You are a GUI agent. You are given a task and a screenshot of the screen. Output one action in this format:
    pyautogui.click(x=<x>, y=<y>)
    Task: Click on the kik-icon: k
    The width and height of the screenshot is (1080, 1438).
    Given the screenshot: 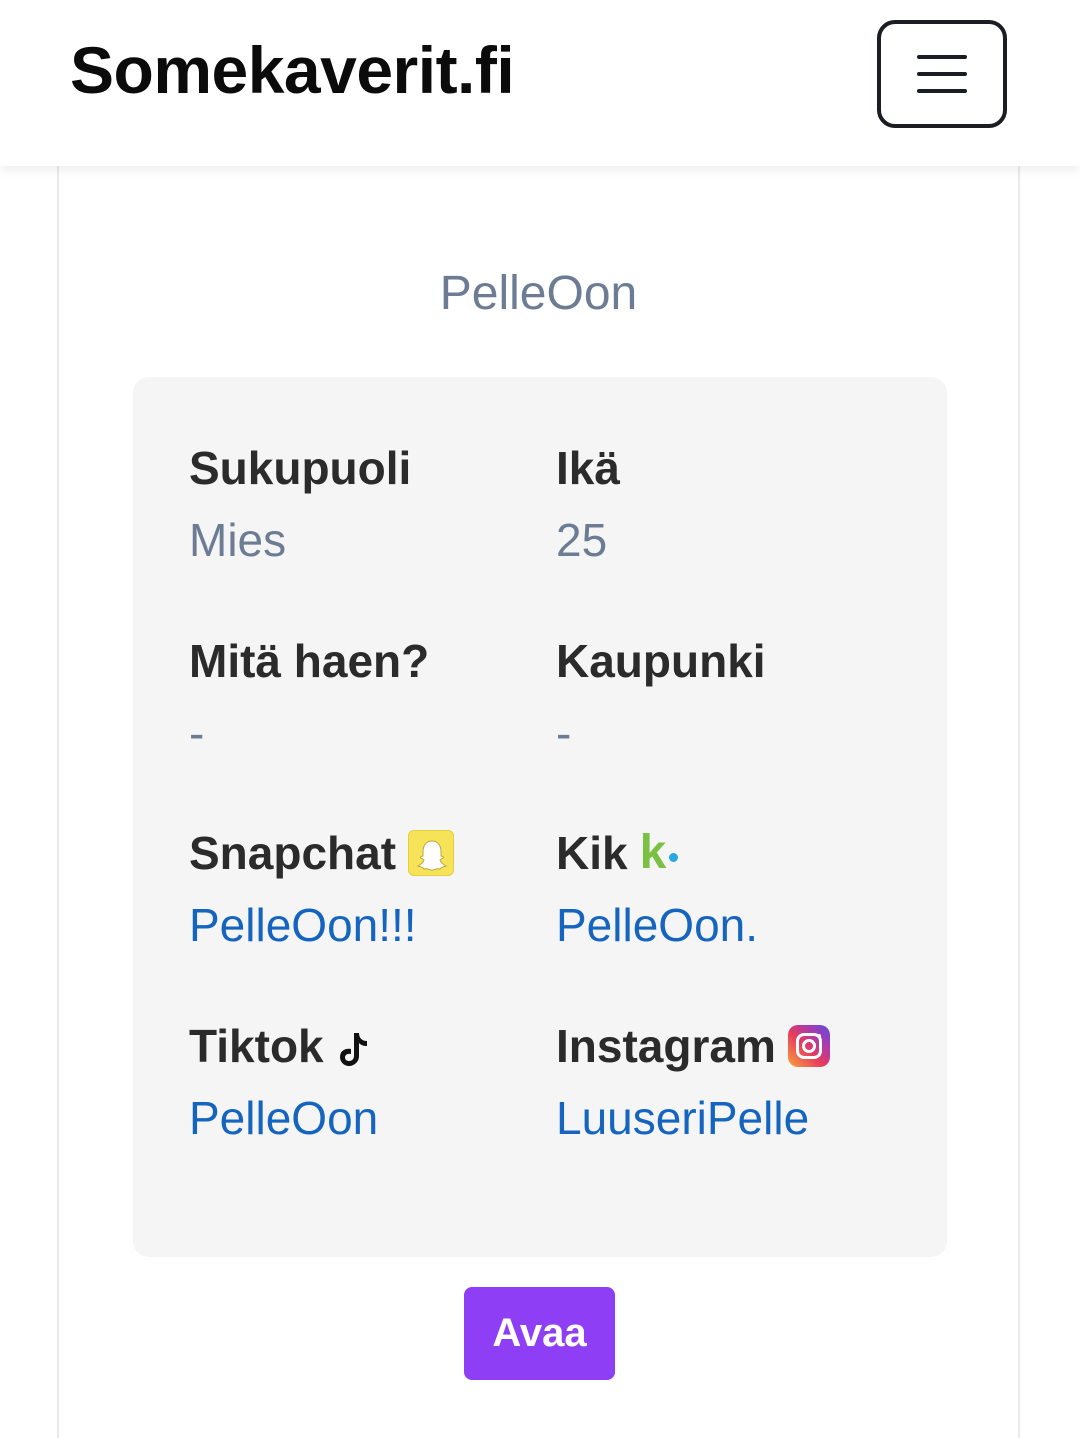 What is the action you would take?
    pyautogui.click(x=660, y=853)
    